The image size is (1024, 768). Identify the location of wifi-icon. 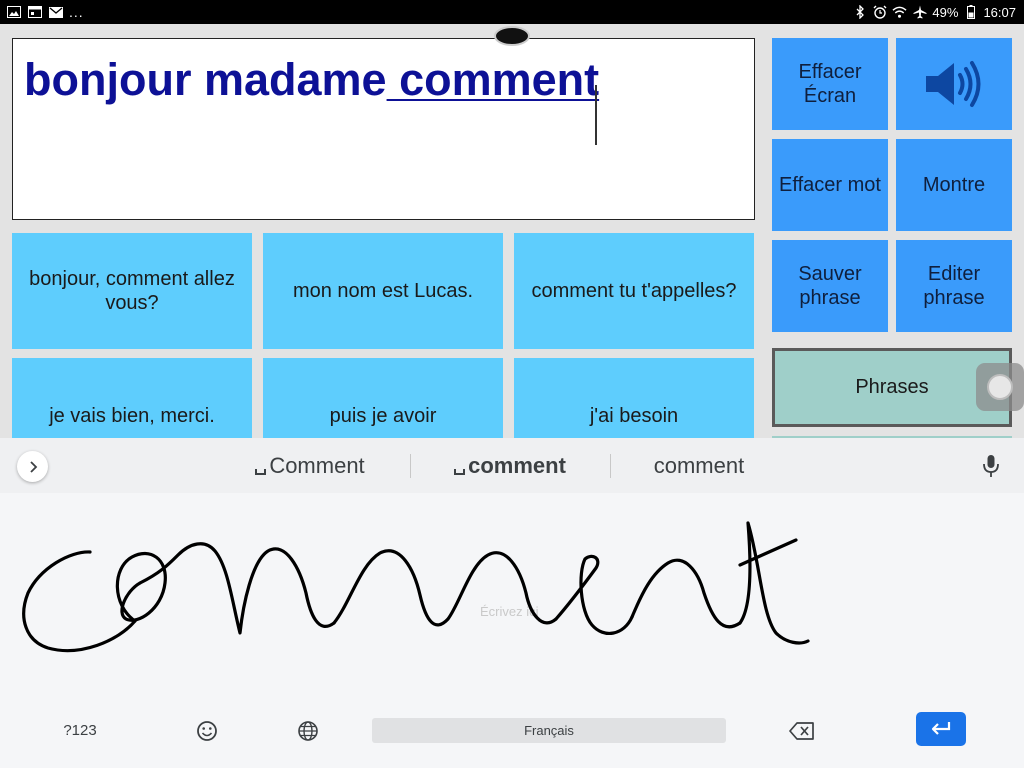
(899, 12).